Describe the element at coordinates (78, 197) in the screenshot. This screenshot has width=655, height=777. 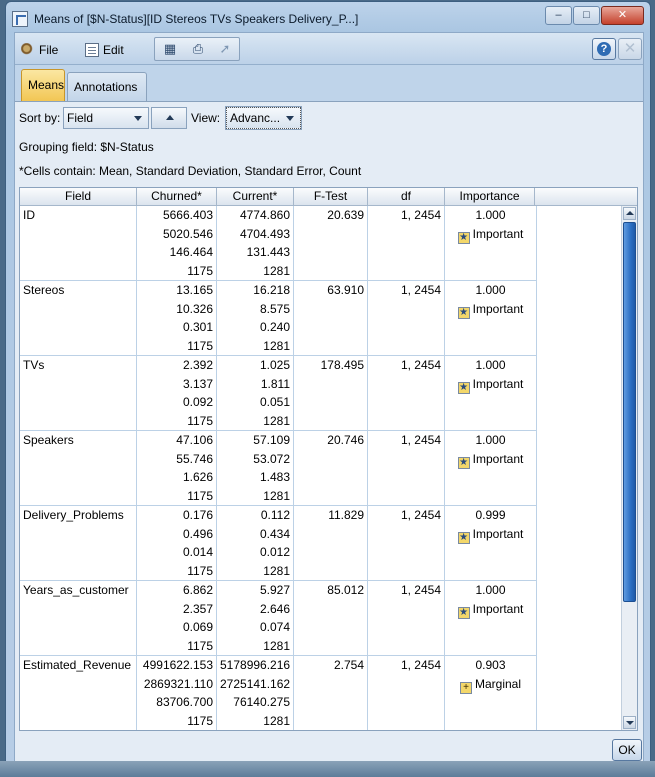
I see `header-field: Field` at that location.